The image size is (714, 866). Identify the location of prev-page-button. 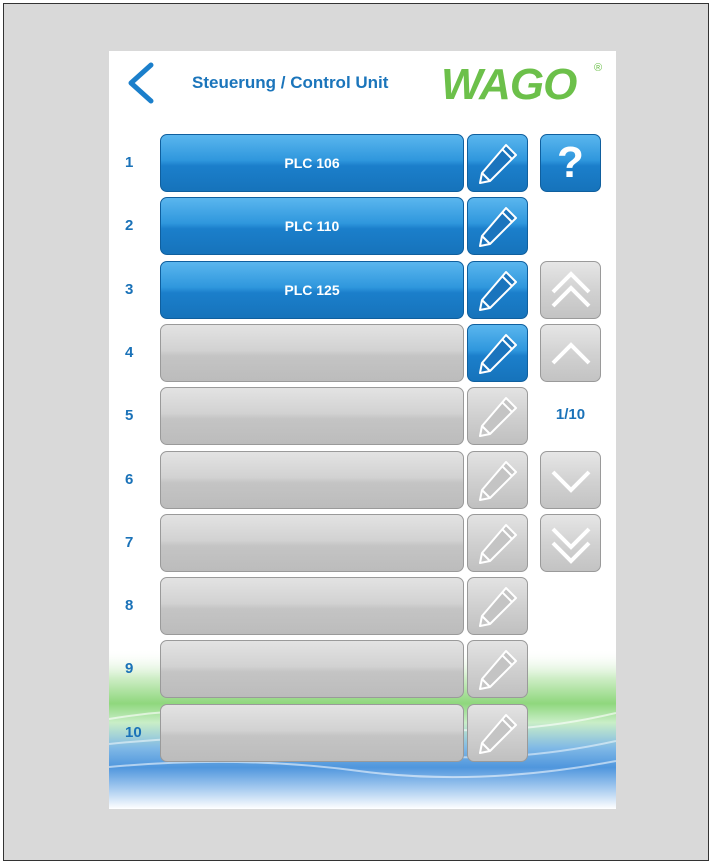
(570, 353).